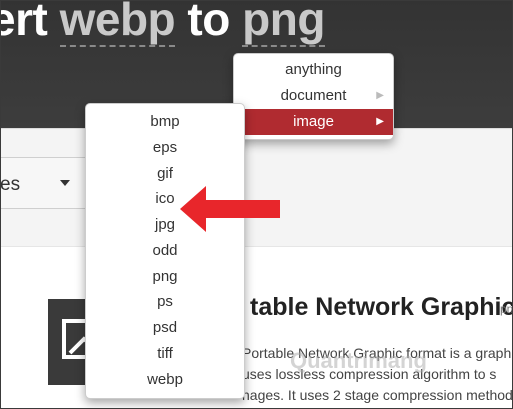 Image resolution: width=513 pixels, height=409 pixels. Describe the element at coordinates (256, 246) in the screenshot. I see `divider` at that location.